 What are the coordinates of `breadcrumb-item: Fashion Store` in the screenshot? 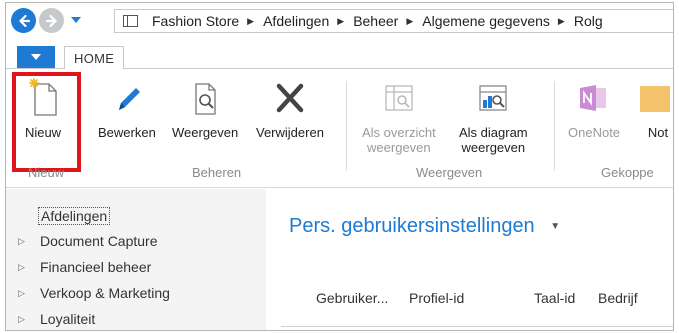 It's located at (195, 21).